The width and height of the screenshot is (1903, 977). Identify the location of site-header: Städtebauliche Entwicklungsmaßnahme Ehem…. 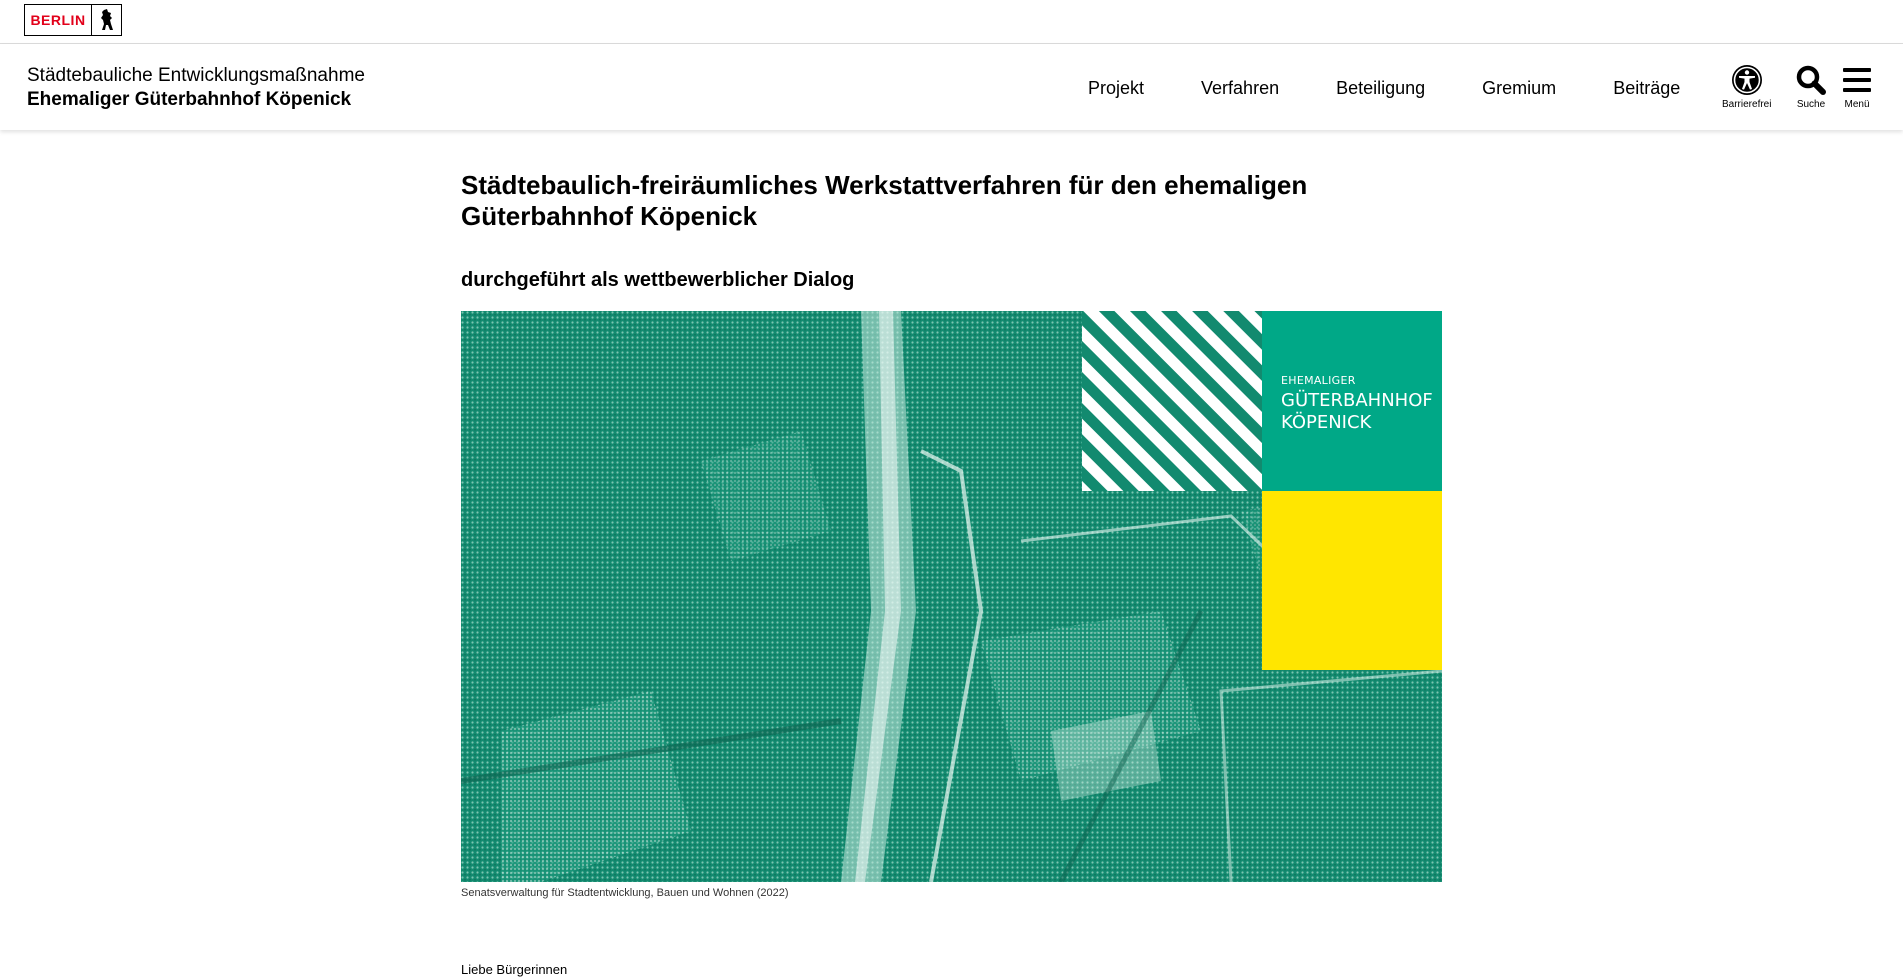
(951, 87).